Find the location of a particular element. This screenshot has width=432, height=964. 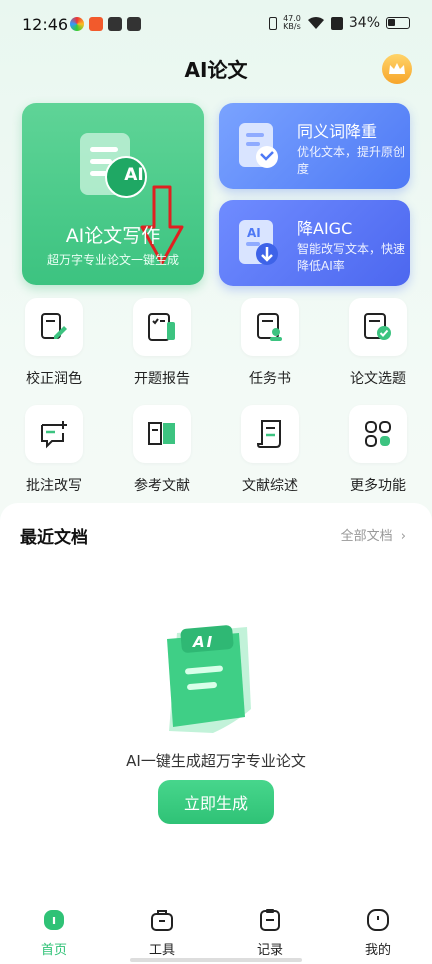

status-bar: 12:46 47.0 KB/s 34% is located at coordinates (216, 24).